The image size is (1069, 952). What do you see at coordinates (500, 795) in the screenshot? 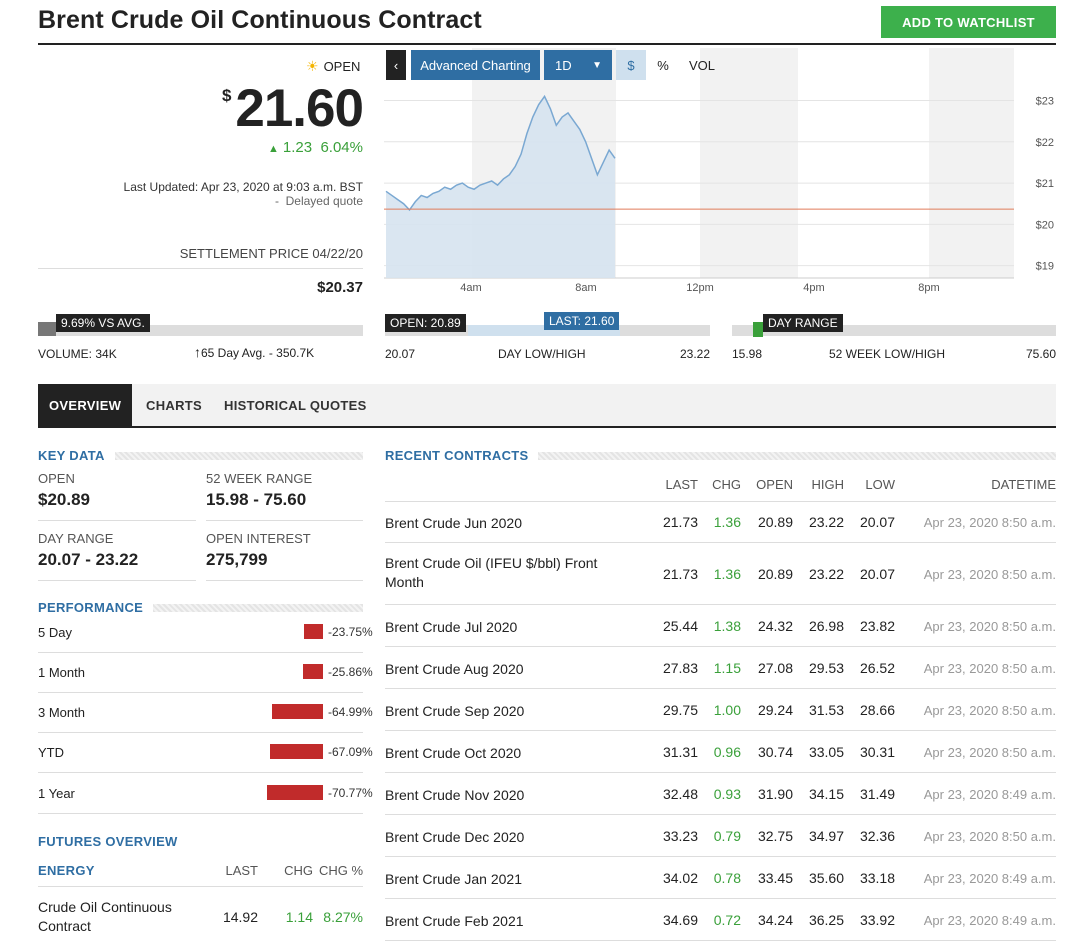
I see `contract-name: Brent Crude Nov 2020` at bounding box center [500, 795].